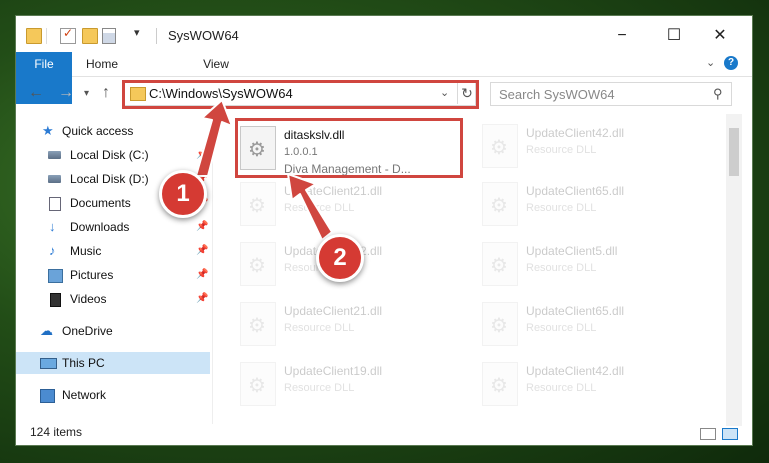  I want to click on search-placeholder: Search SysWOW64, so click(557, 94).